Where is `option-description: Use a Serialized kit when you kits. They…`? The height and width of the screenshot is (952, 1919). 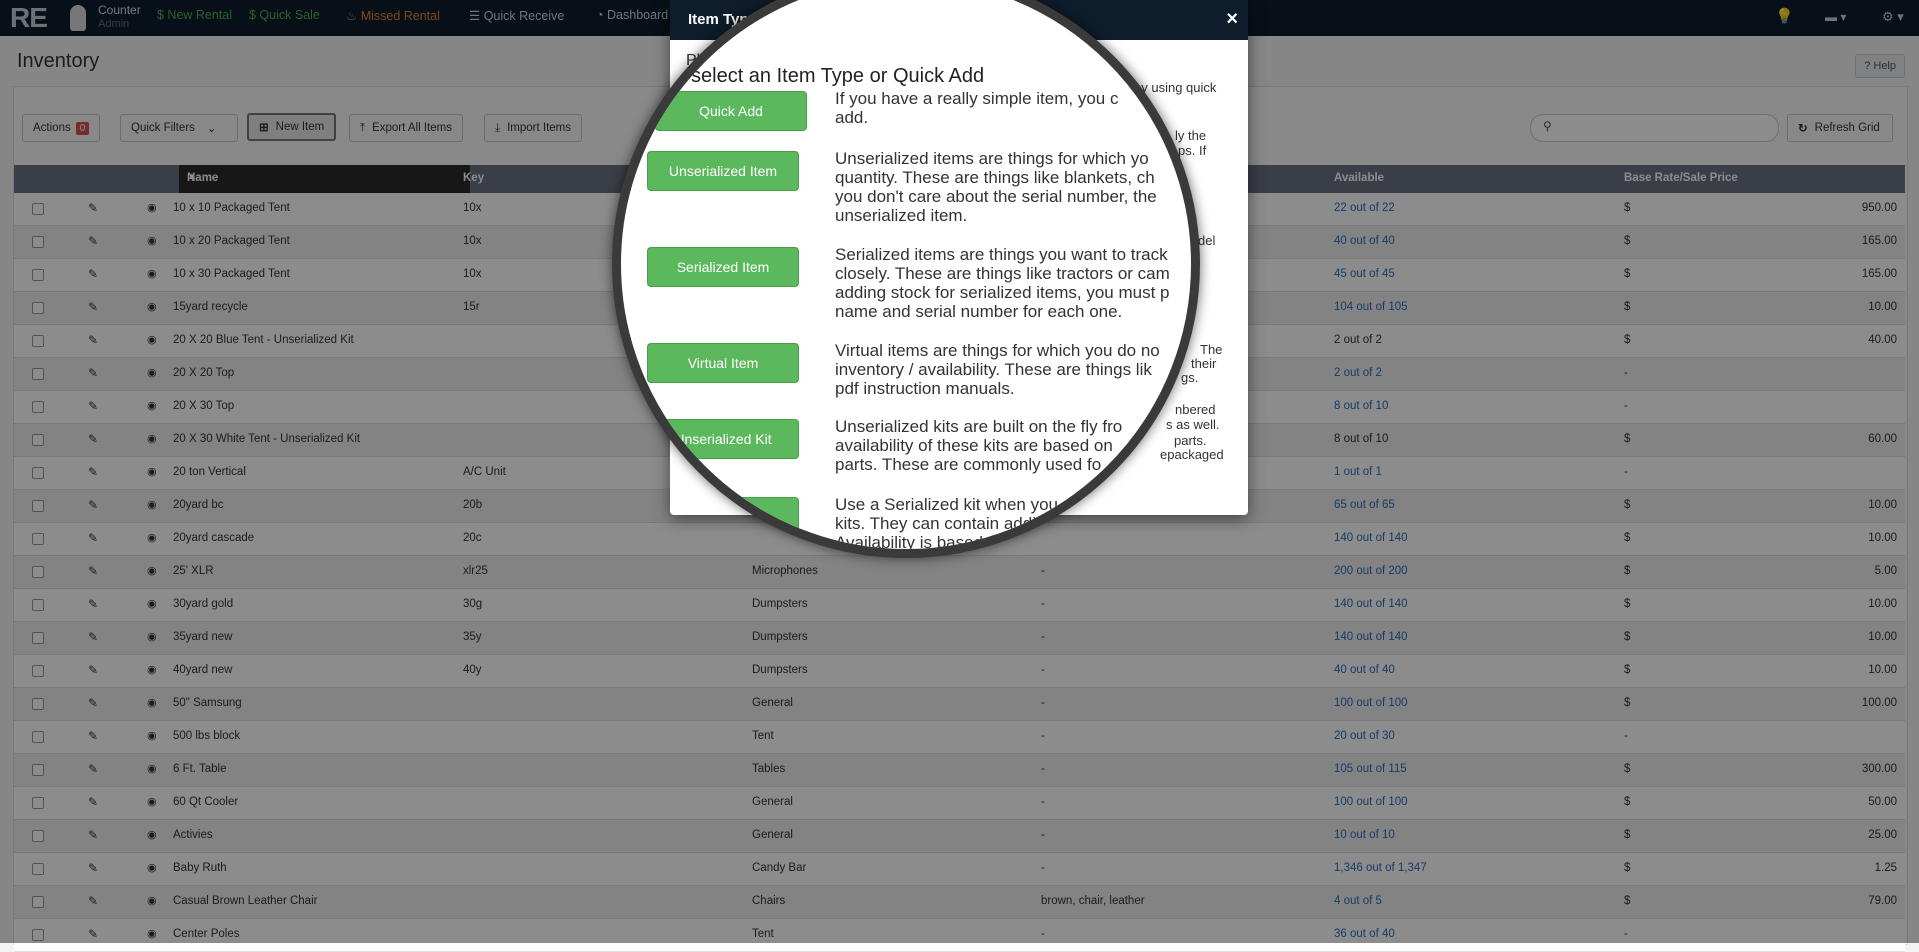 option-description: Use a Serialized kit when you kits. They… is located at coordinates (947, 523).